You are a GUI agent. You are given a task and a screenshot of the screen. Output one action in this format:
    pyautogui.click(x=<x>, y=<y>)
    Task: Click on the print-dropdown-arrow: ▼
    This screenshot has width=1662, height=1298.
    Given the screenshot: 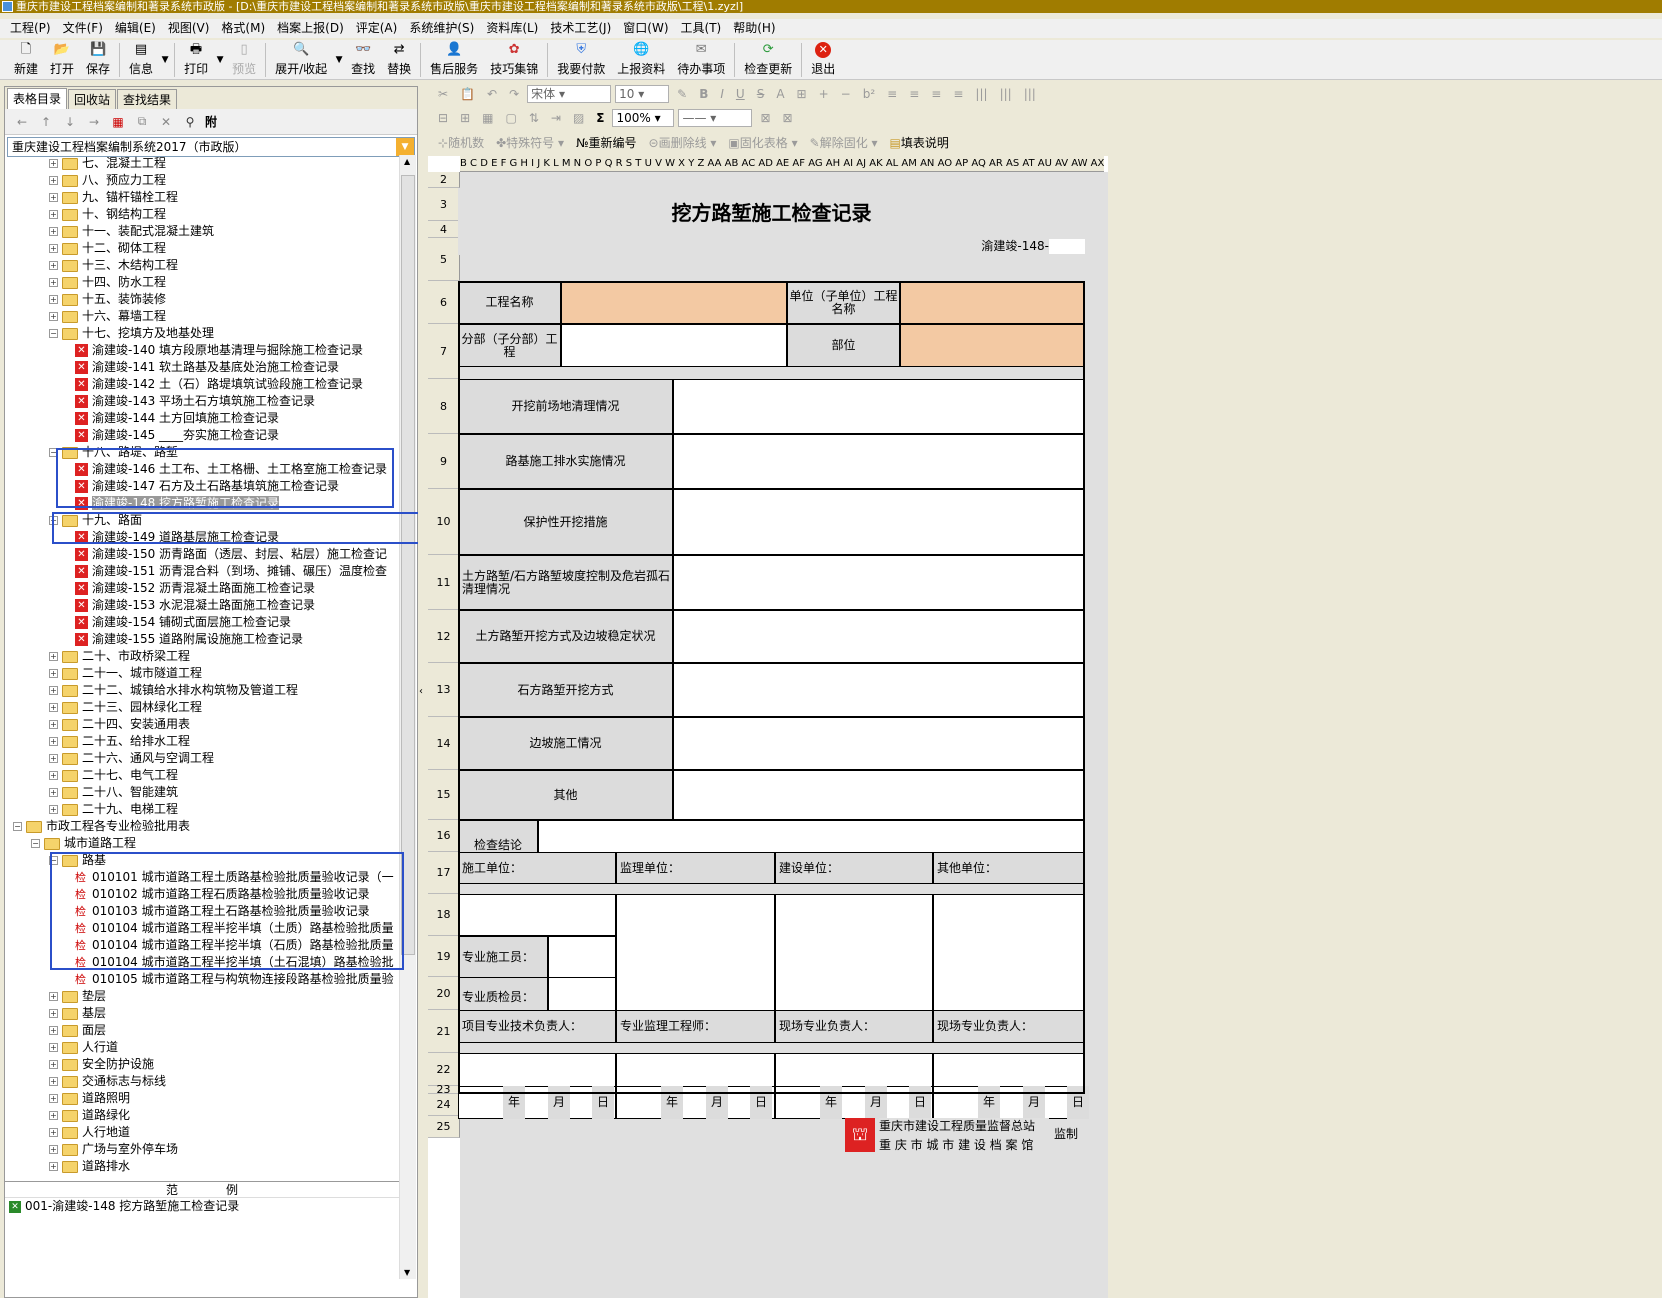 What is the action you would take?
    pyautogui.click(x=220, y=59)
    